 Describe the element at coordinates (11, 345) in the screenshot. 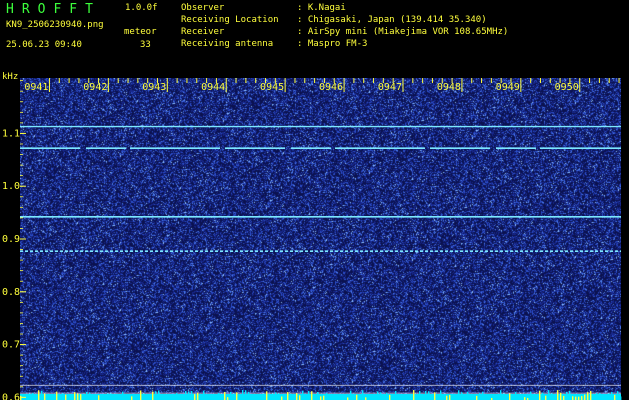

I see `y-tick-label: 0.7` at that location.